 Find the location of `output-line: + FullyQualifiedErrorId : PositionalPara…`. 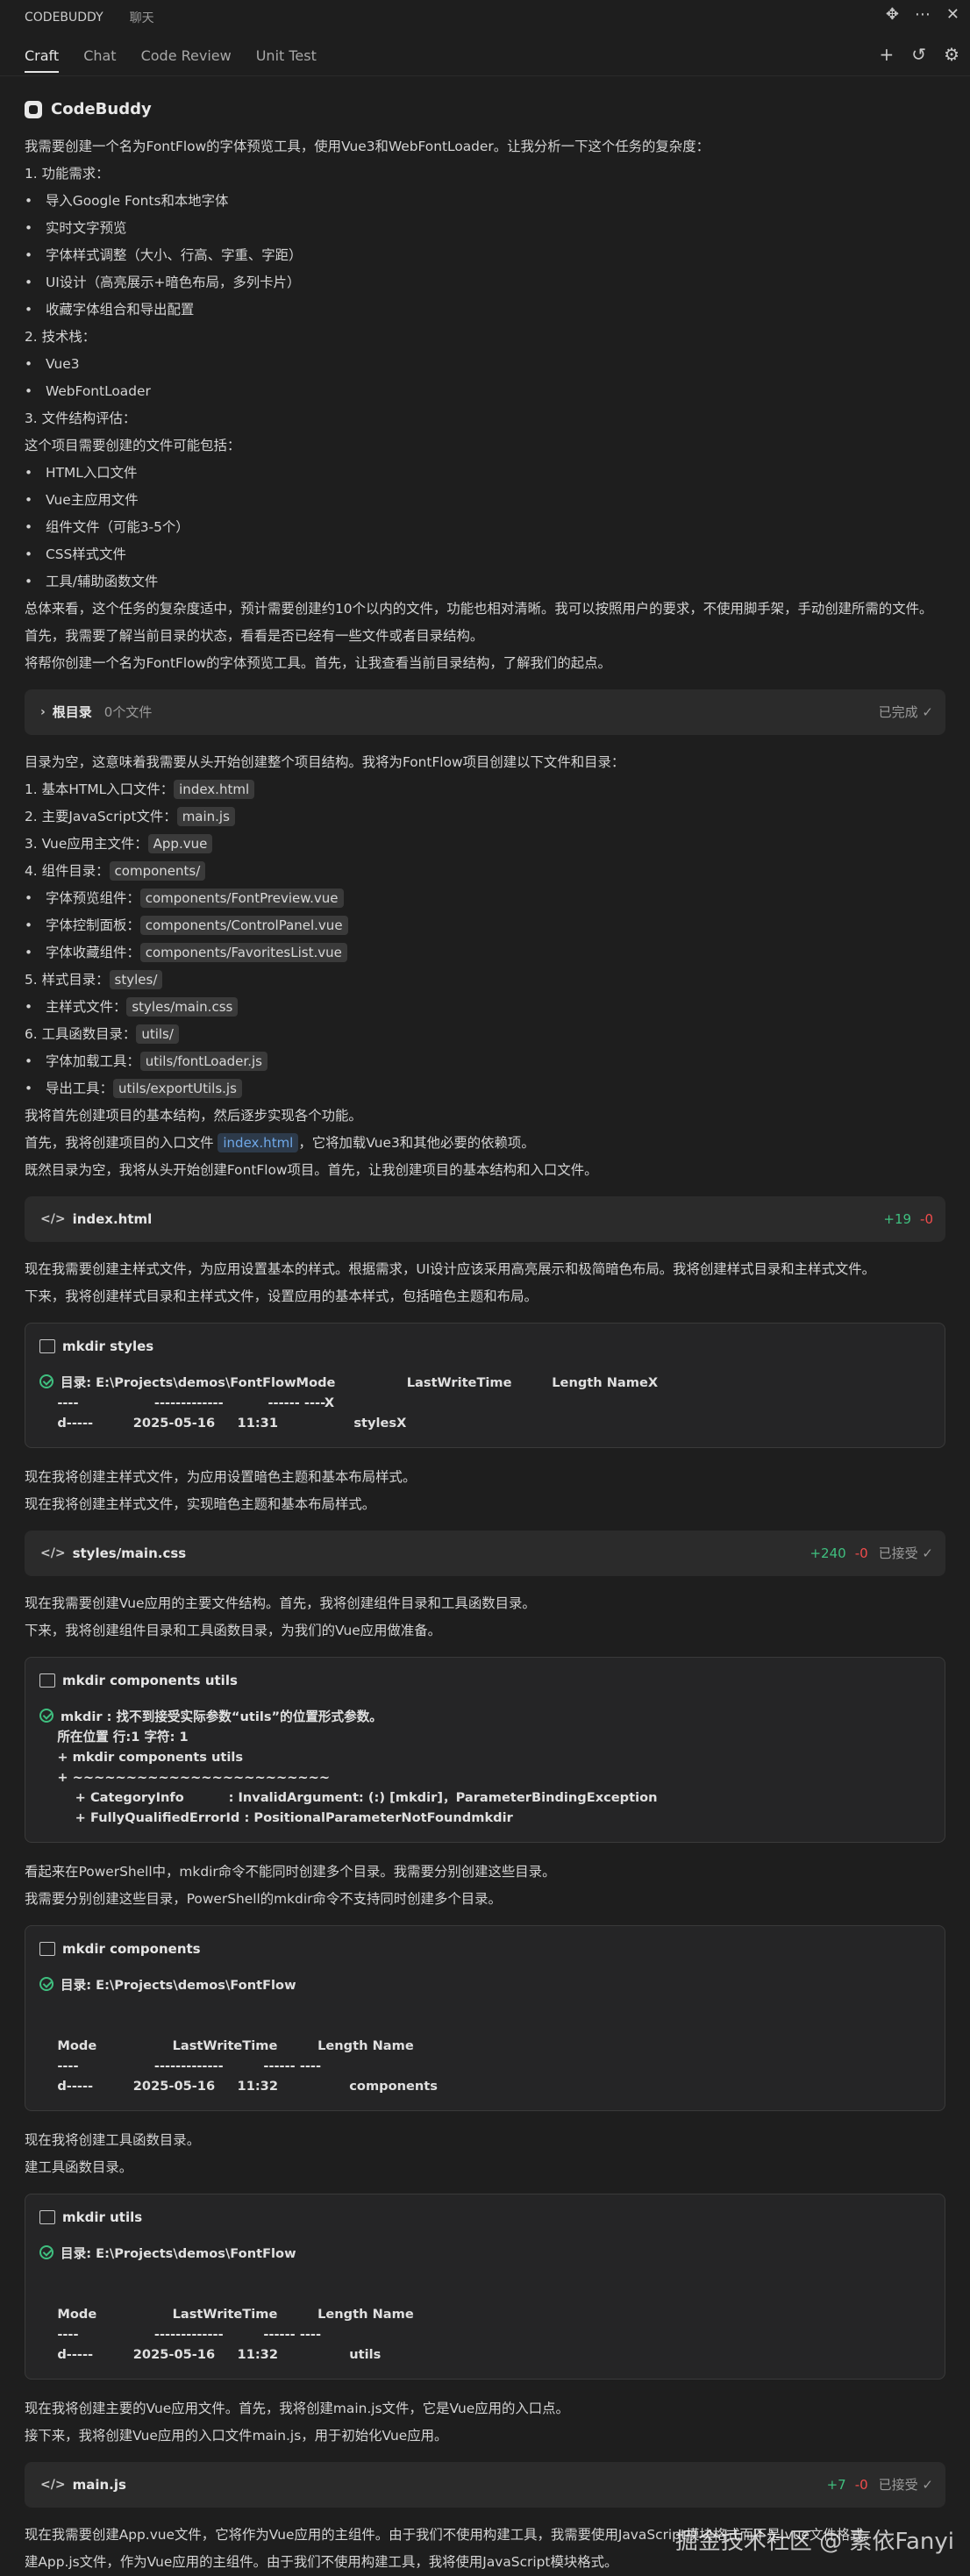

output-line: + FullyQualifiedErrorId : PositionalPara… is located at coordinates (485, 1818).